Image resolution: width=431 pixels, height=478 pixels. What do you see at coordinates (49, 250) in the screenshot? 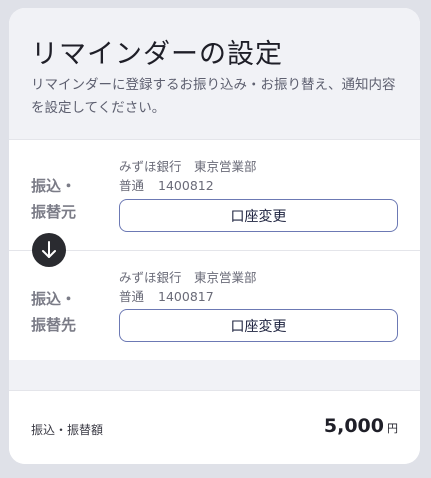
I see `arrow-down-icon` at bounding box center [49, 250].